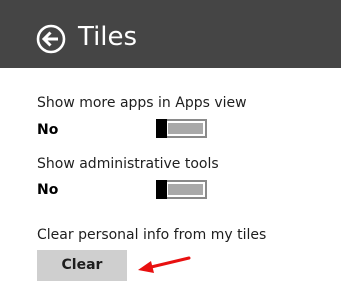  What do you see at coordinates (164, 264) in the screenshot?
I see `red-arrow-icon` at bounding box center [164, 264].